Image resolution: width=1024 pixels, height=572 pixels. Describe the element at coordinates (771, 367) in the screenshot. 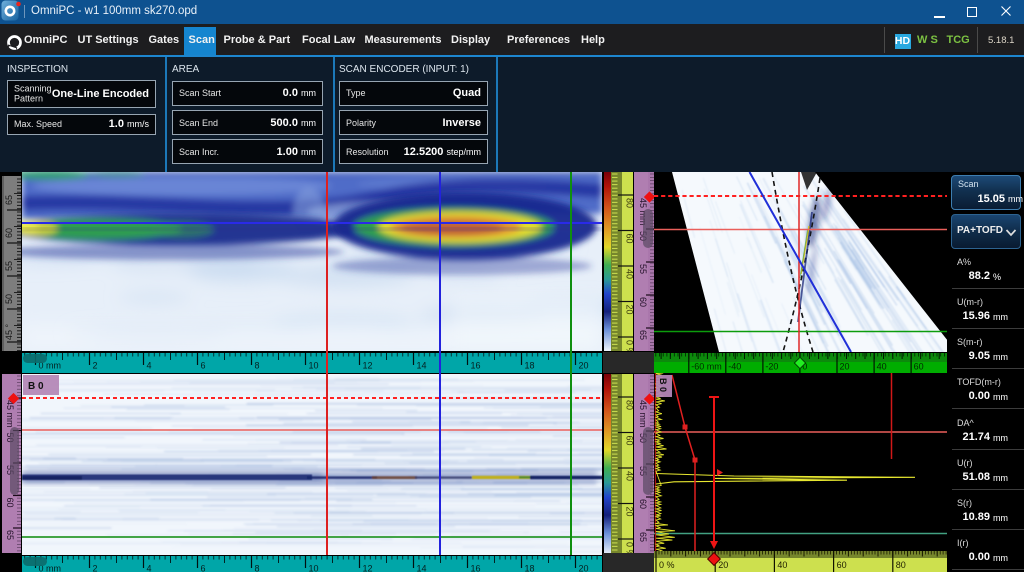

I see `svg-text: -20` at that location.